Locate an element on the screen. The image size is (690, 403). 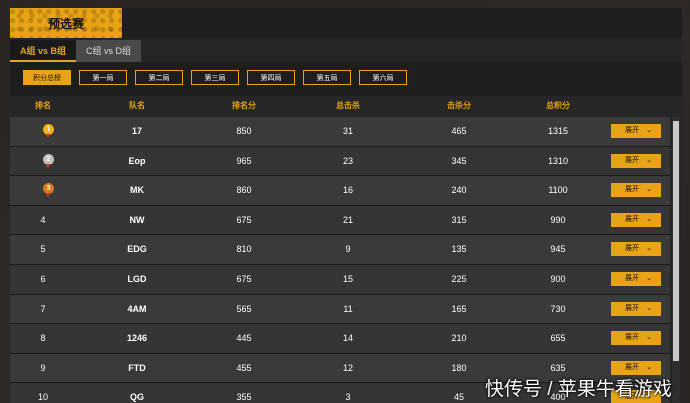
tab-round-4: 第四局 is located at coordinates (271, 77).